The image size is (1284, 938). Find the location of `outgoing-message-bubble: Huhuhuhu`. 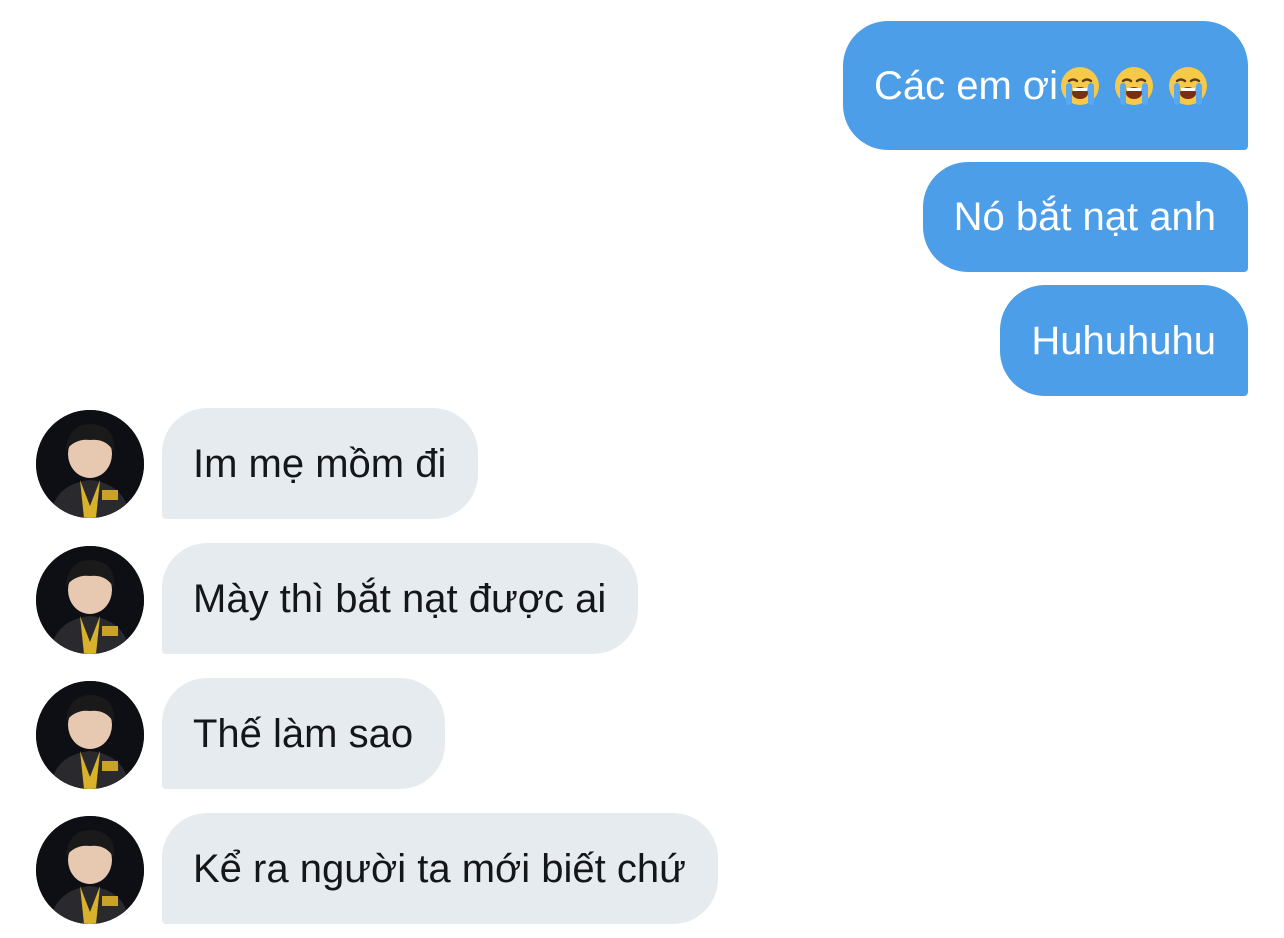

outgoing-message-bubble: Huhuhuhu is located at coordinates (1124, 340).